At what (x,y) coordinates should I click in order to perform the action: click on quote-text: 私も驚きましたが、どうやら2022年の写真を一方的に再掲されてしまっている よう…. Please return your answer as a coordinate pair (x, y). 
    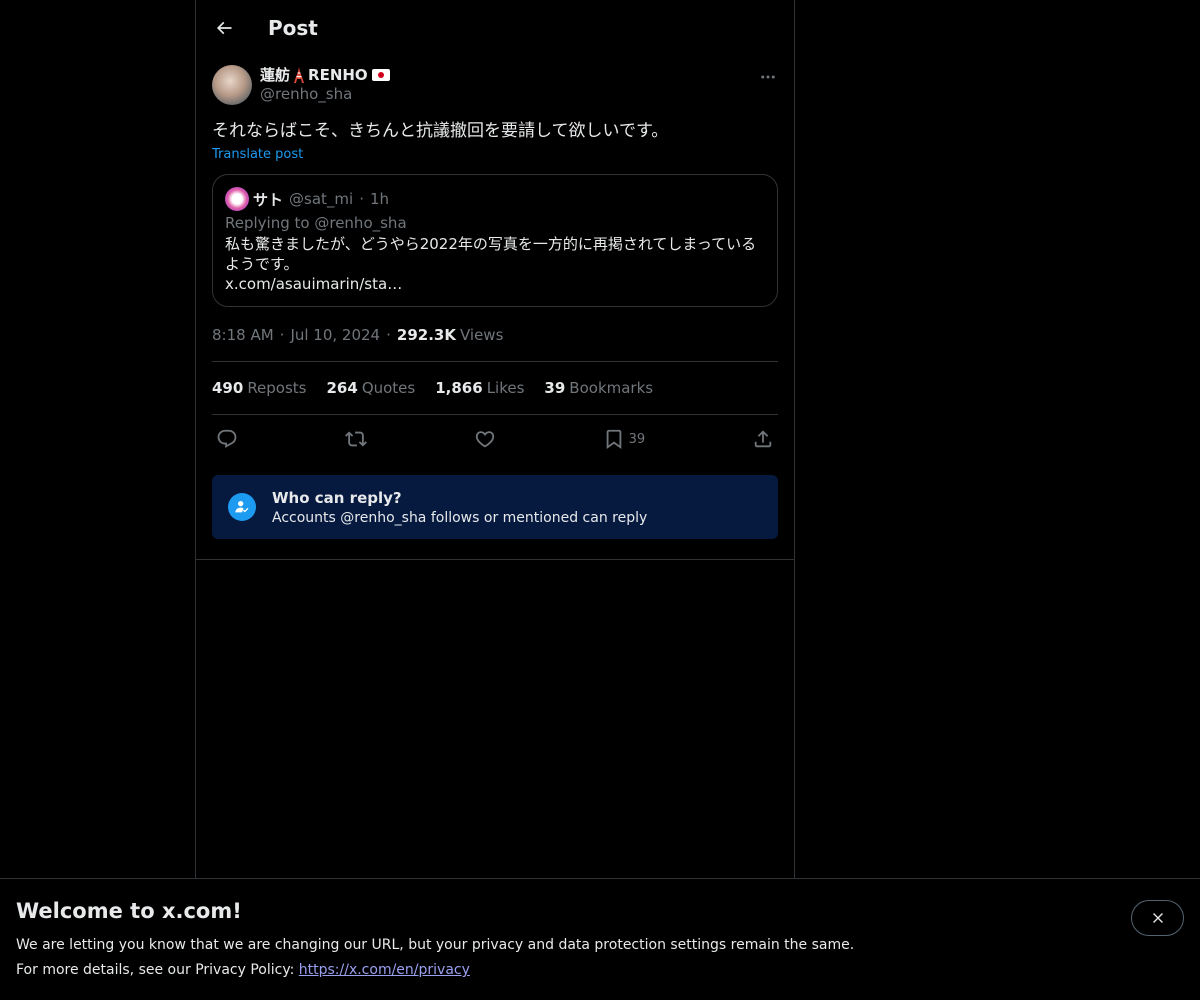
    Looking at the image, I should click on (491, 264).